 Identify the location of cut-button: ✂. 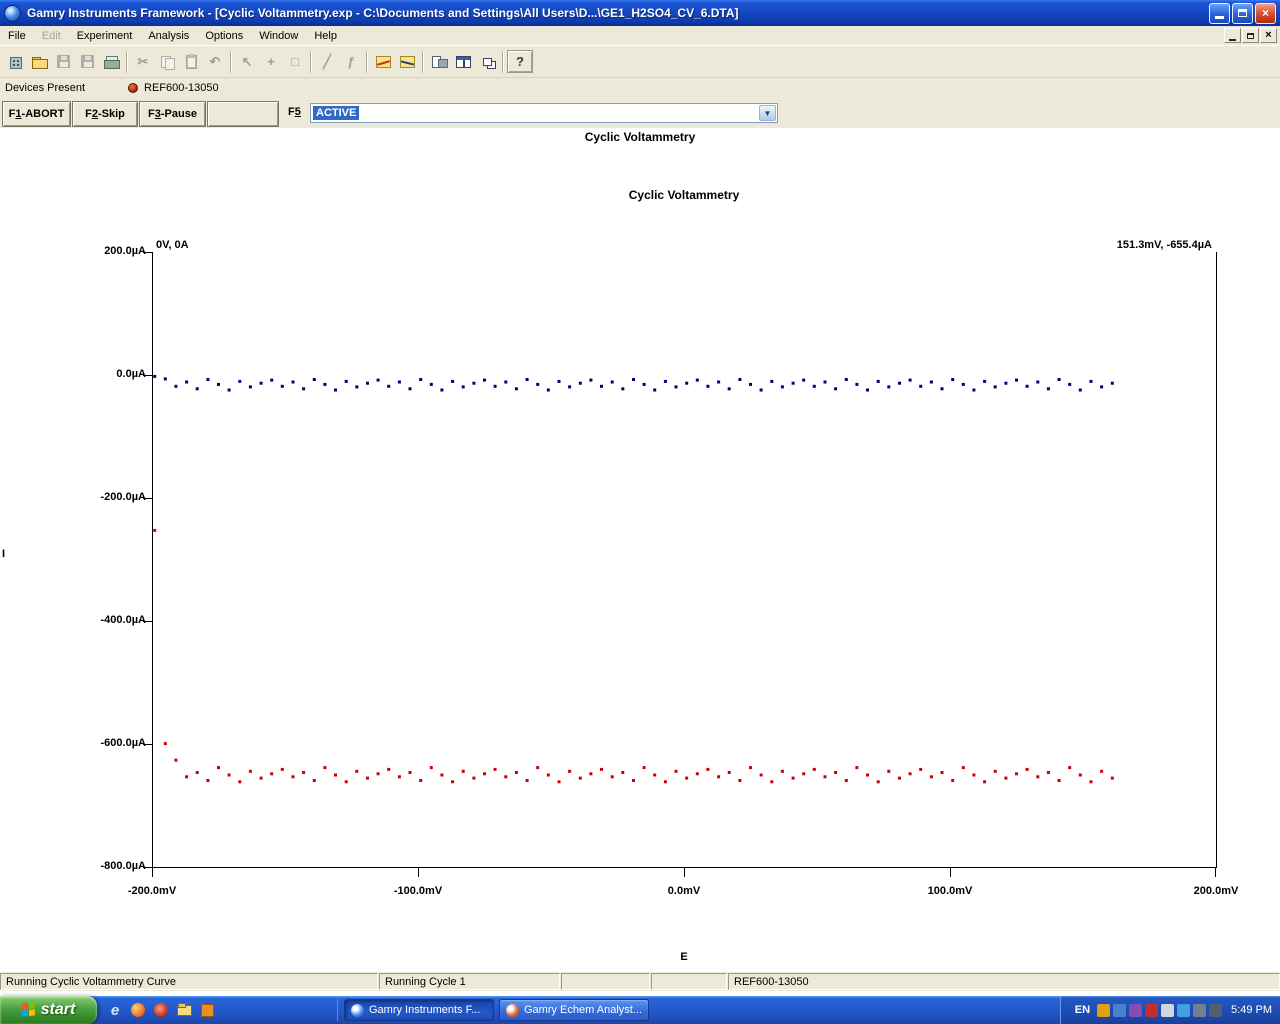
(143, 61).